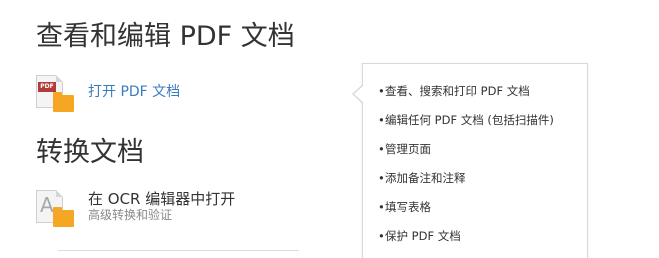 This screenshot has width=659, height=258. I want to click on ocr-title: 在 OCR 编辑器中打开, so click(161, 199).